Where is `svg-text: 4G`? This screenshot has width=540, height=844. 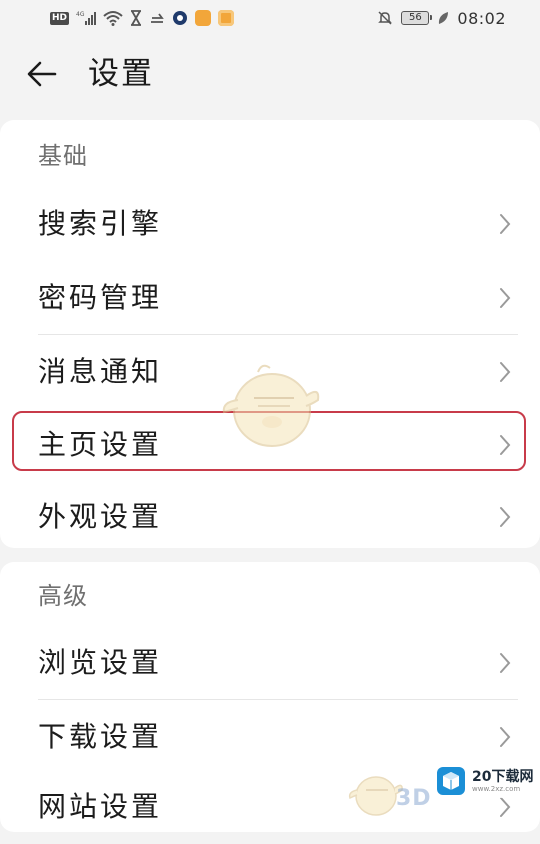 svg-text: 4G is located at coordinates (80, 14).